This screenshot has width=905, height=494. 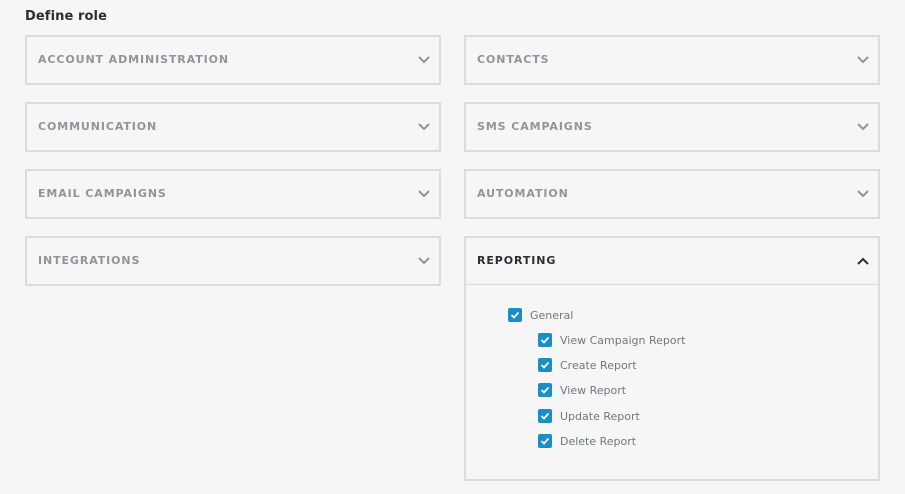 I want to click on permission-label: View Report, so click(x=593, y=390).